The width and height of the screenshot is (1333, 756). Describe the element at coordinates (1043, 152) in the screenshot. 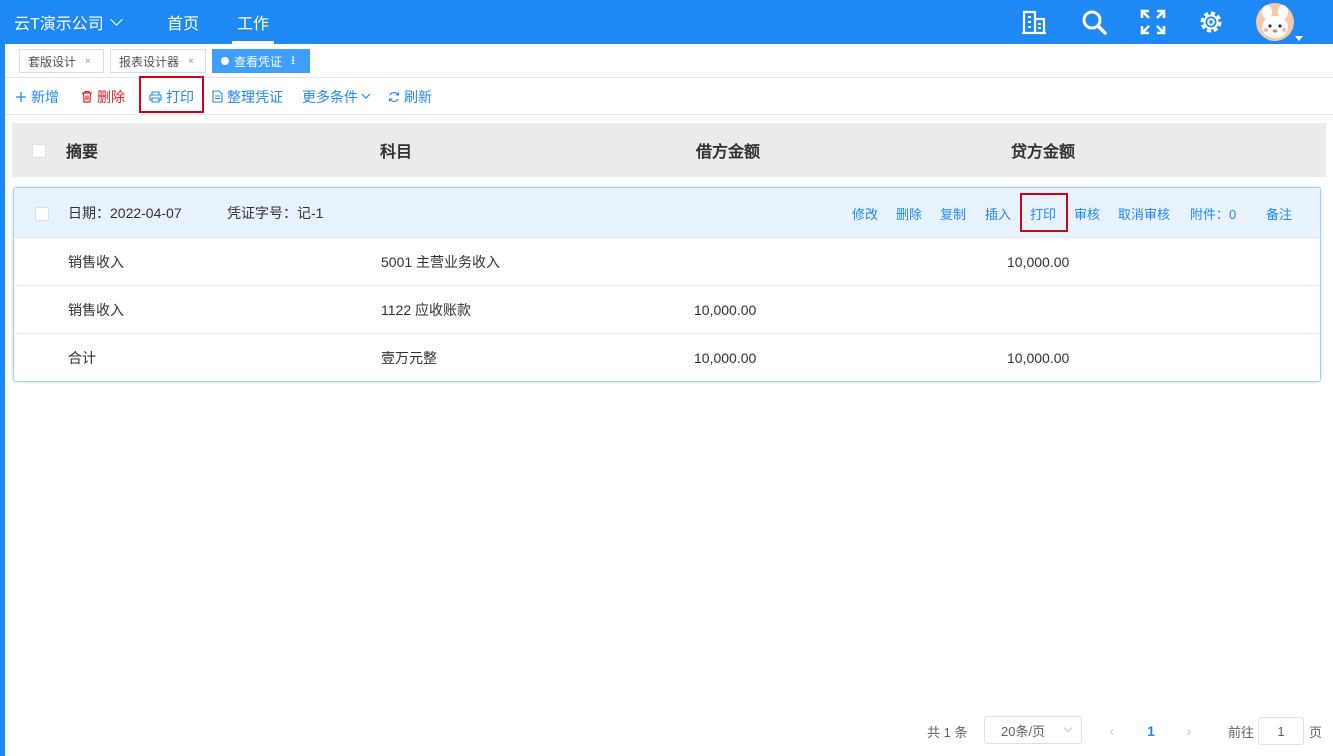

I see `column-header-credit: 贷方金额` at that location.